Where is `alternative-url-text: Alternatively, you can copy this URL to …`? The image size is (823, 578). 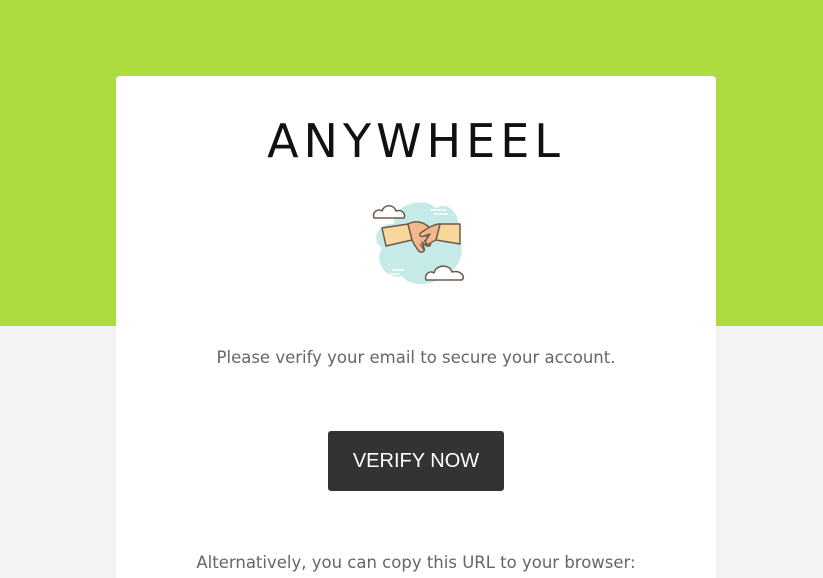 alternative-url-text: Alternatively, you can copy this URL to … is located at coordinates (416, 562).